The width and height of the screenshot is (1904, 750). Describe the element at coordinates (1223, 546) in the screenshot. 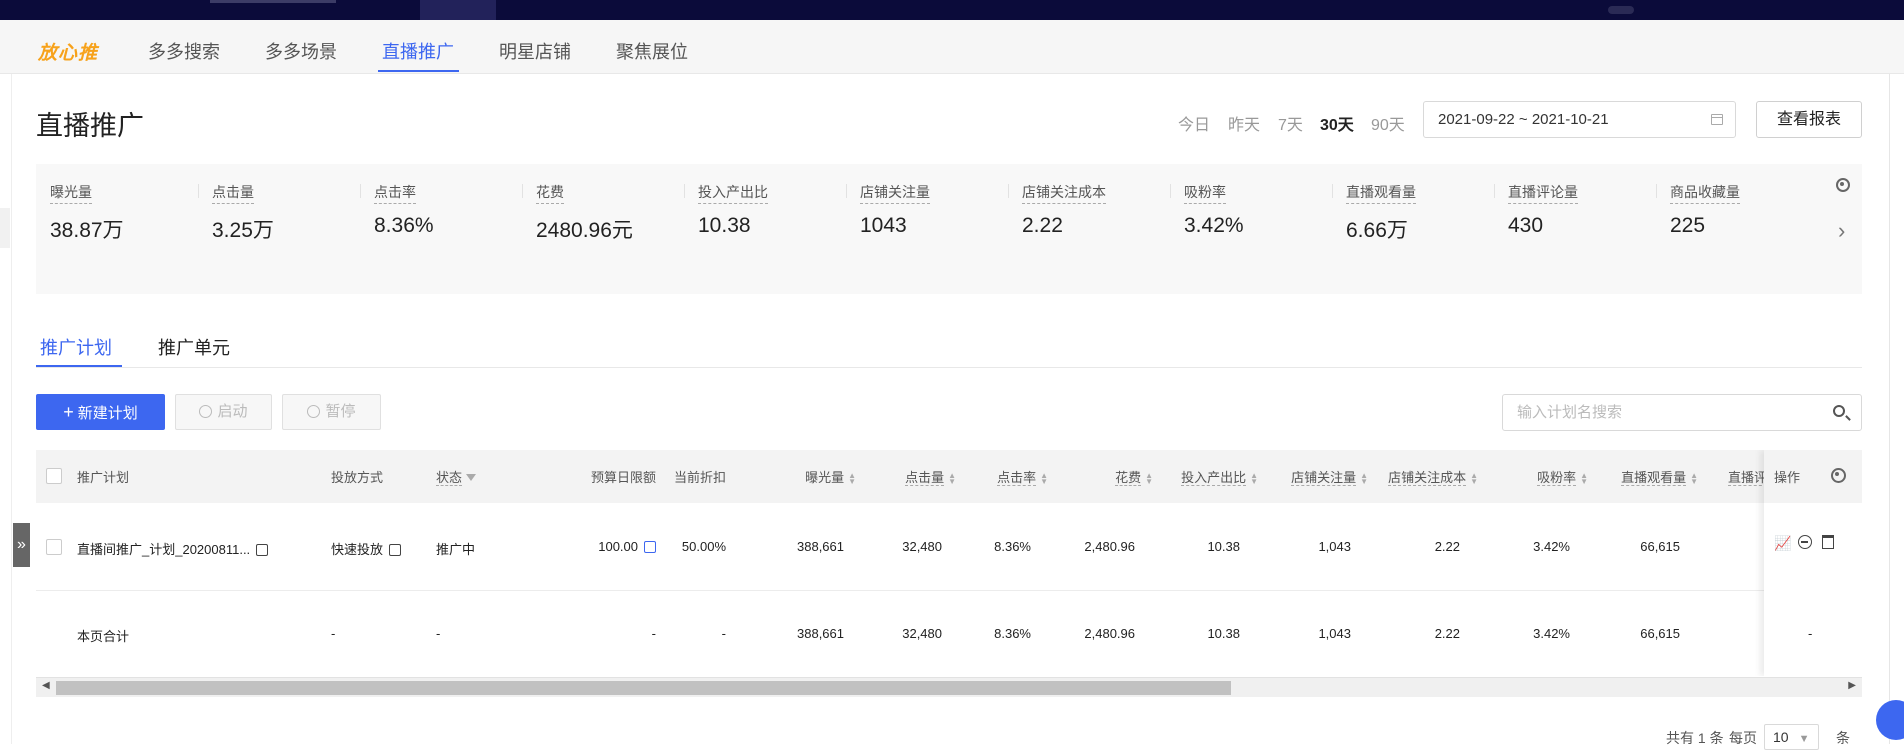

I see `roi-cell: 10.38` at that location.